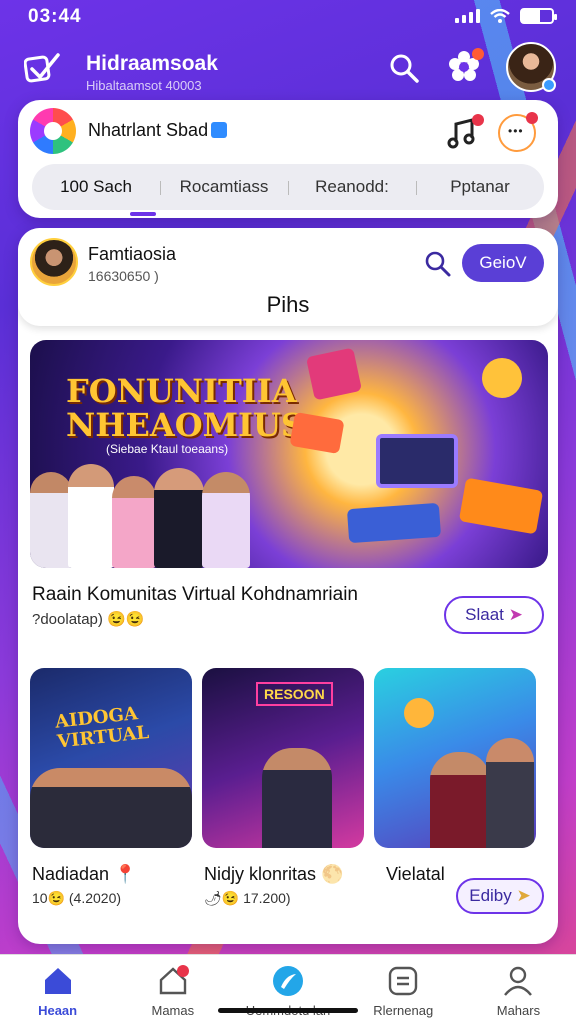  Describe the element at coordinates (167, 449) in the screenshot. I see `banner-subtitle: (Siebae Ktaul toeaans)` at that location.